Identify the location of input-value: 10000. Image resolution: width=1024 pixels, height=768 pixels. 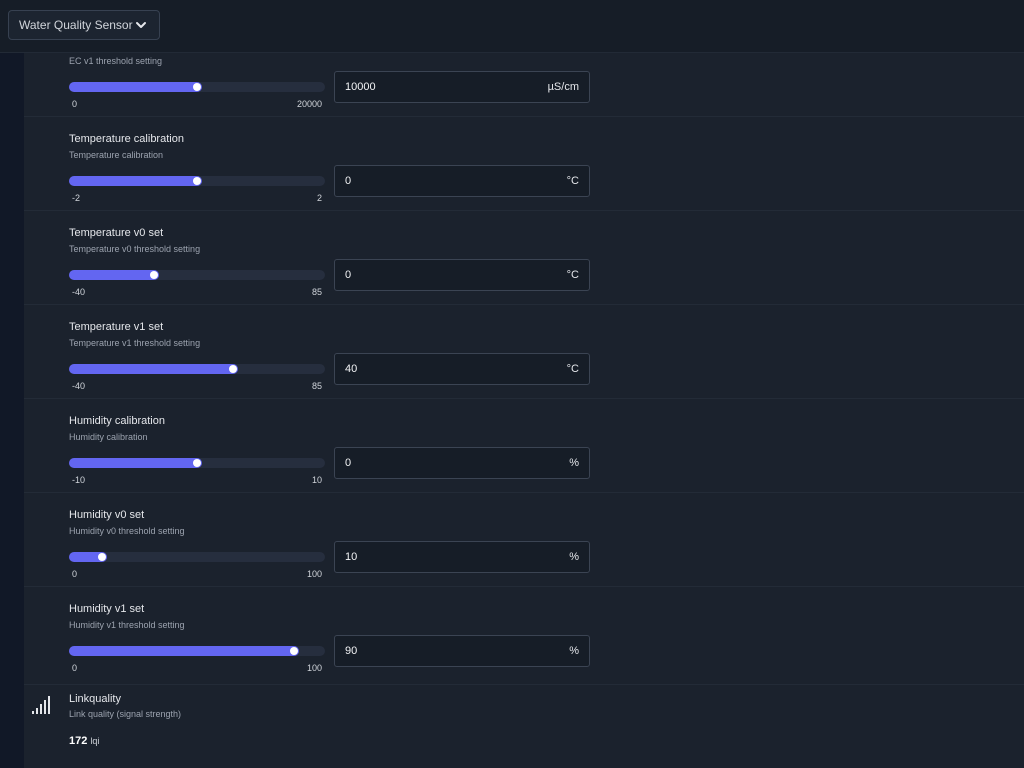
(360, 87).